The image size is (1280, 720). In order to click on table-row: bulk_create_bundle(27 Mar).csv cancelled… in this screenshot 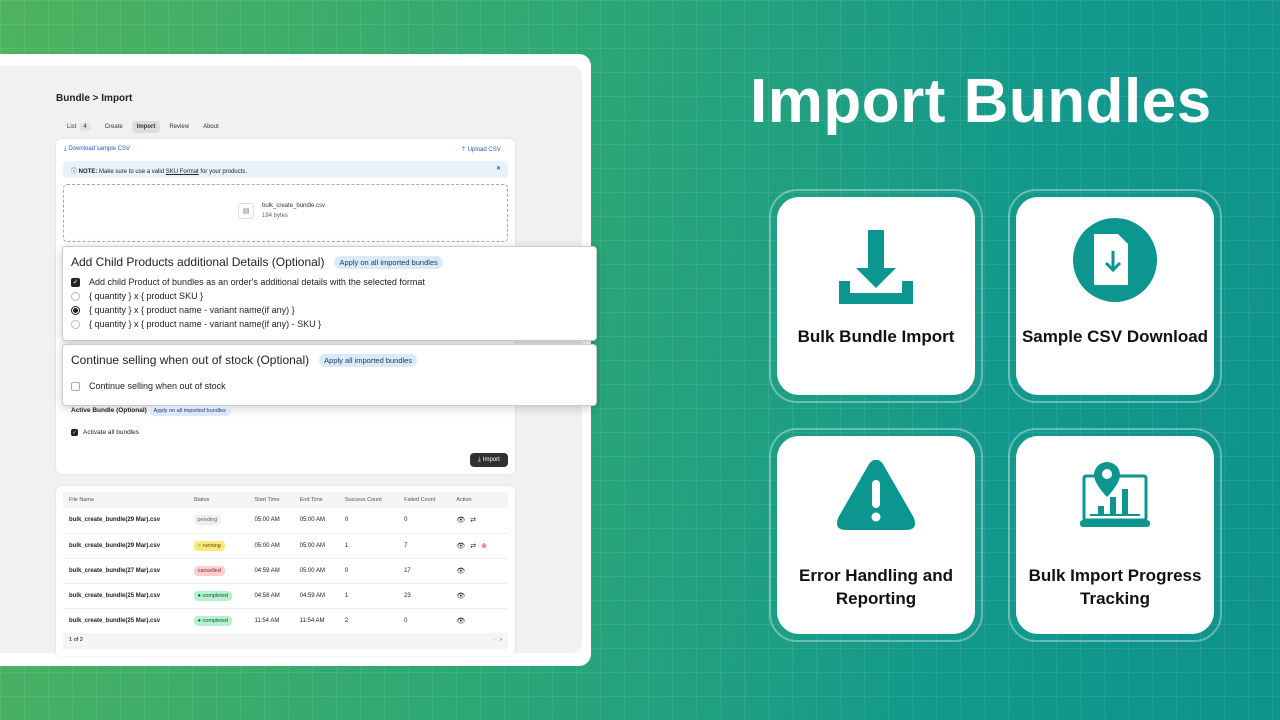, I will do `click(285, 571)`.